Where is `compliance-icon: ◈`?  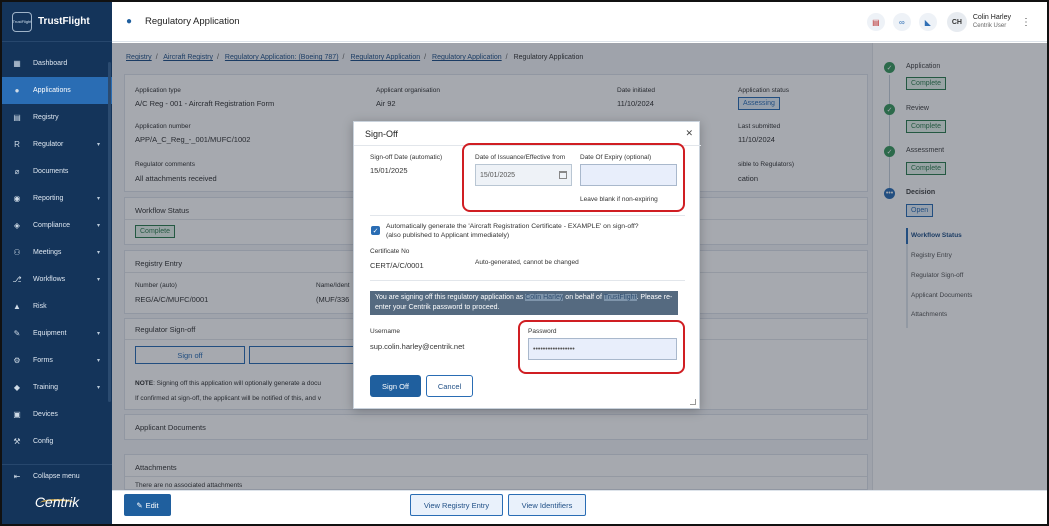
compliance-icon: ◈ is located at coordinates (17, 225).